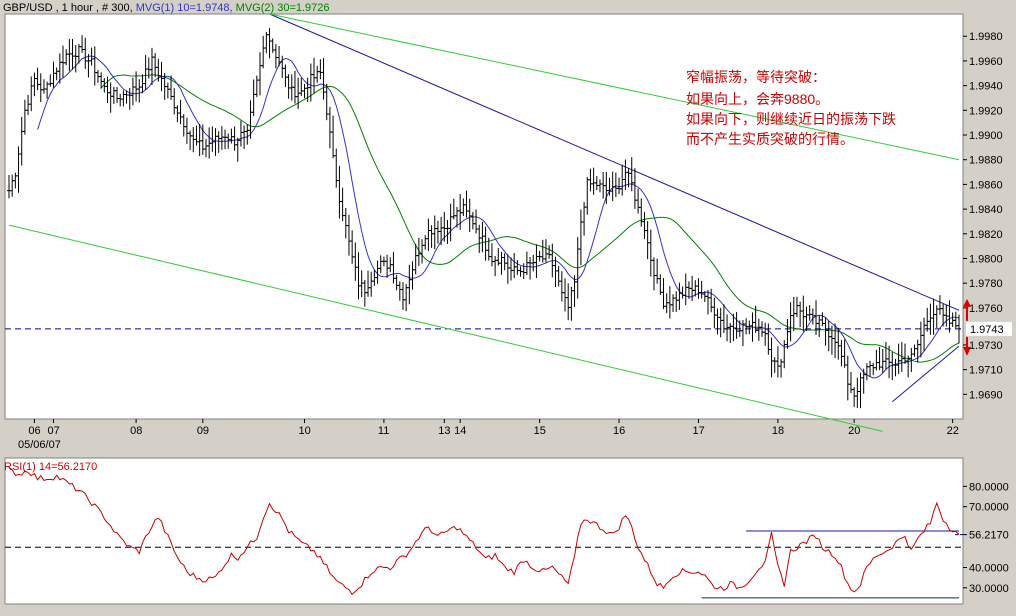 This screenshot has width=1016, height=616. What do you see at coordinates (989, 536) in the screenshot?
I see `rsi-tick-label: 56.2170` at bounding box center [989, 536].